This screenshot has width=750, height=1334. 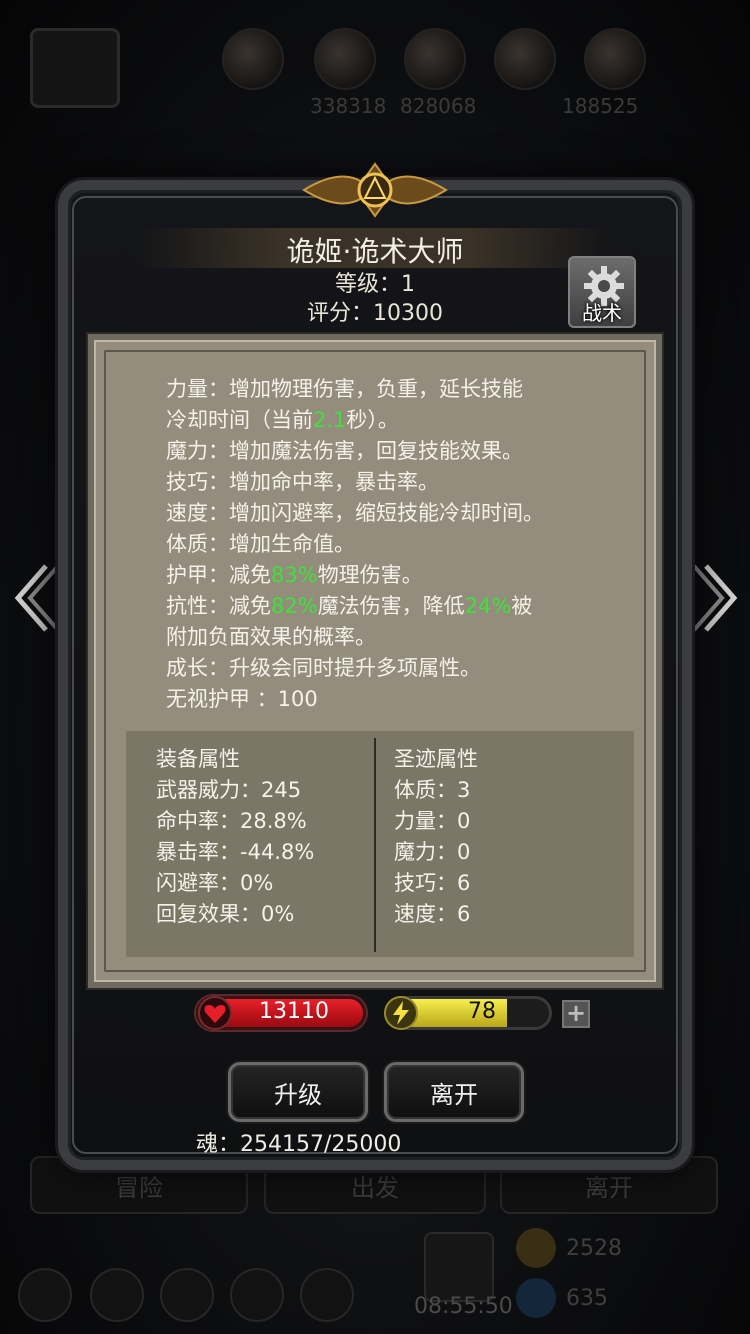 I want to click on background-gem-icon, so click(x=536, y=1298).